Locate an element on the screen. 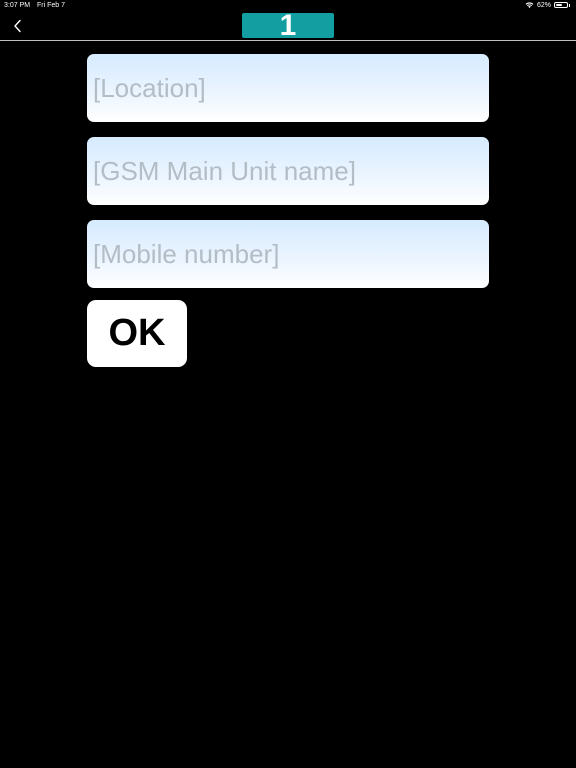 The width and height of the screenshot is (576, 768). mobile-number-field is located at coordinates (288, 254).